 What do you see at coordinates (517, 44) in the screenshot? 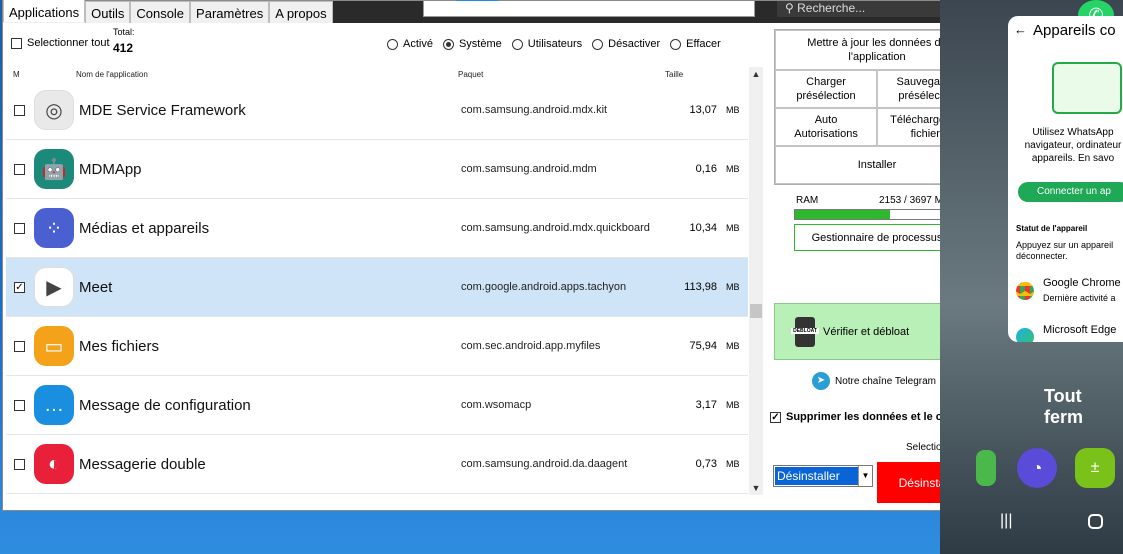
I see `radio-users` at bounding box center [517, 44].